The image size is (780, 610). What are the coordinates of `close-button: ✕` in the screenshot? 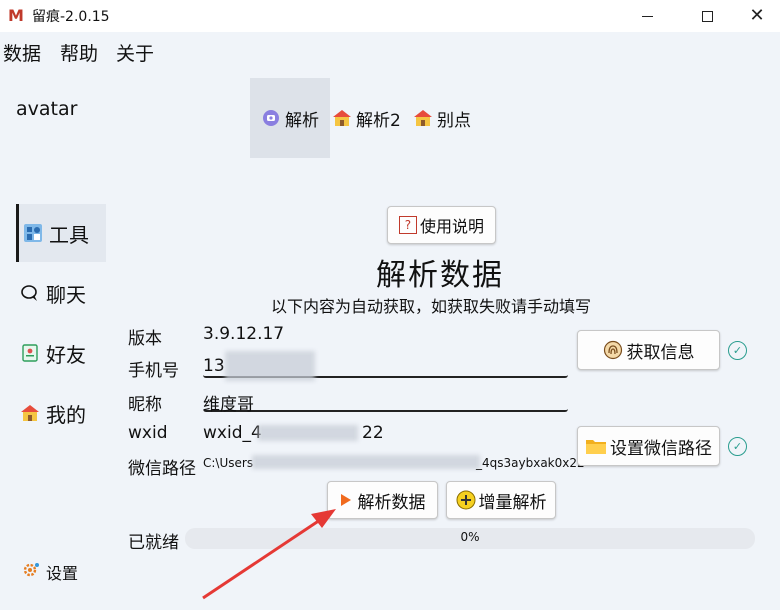 It's located at (757, 16).